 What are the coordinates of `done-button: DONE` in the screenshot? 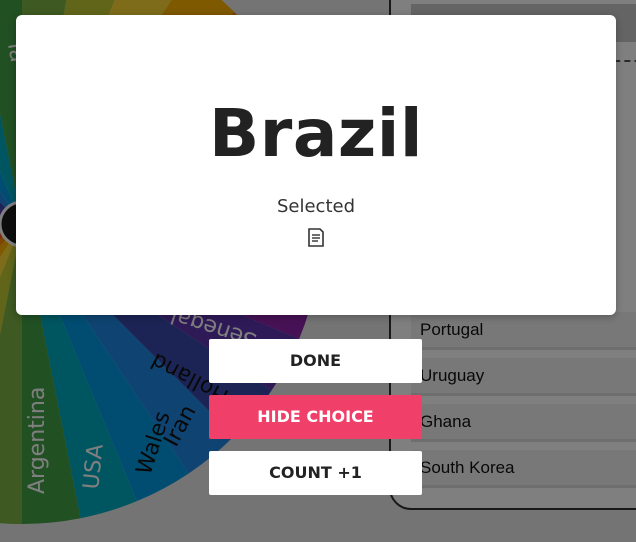 It's located at (315, 361).